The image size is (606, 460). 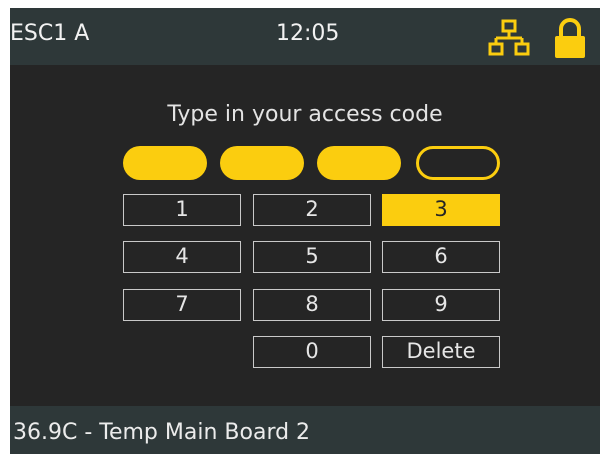 What do you see at coordinates (50, 33) in the screenshot?
I see `device-name: ESC1 A` at bounding box center [50, 33].